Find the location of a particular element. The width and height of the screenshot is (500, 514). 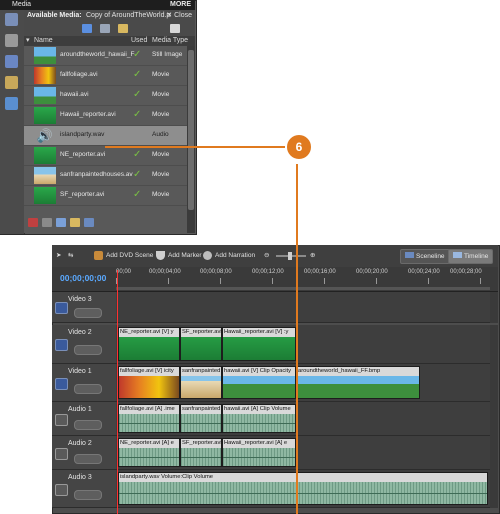

add-dvd-scene-button: Add DVD Scene is located at coordinates (123, 256).